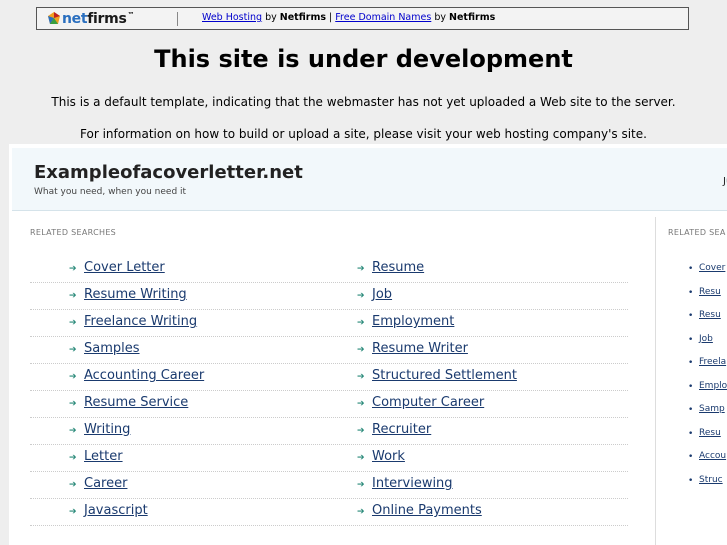 The width and height of the screenshot is (727, 545). What do you see at coordinates (401, 429) in the screenshot?
I see `related-search-link: Recruiter` at bounding box center [401, 429].